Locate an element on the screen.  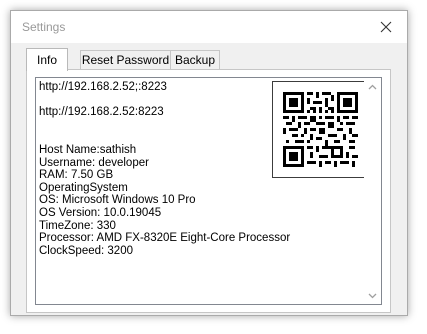
qr-code is located at coordinates (320, 129).